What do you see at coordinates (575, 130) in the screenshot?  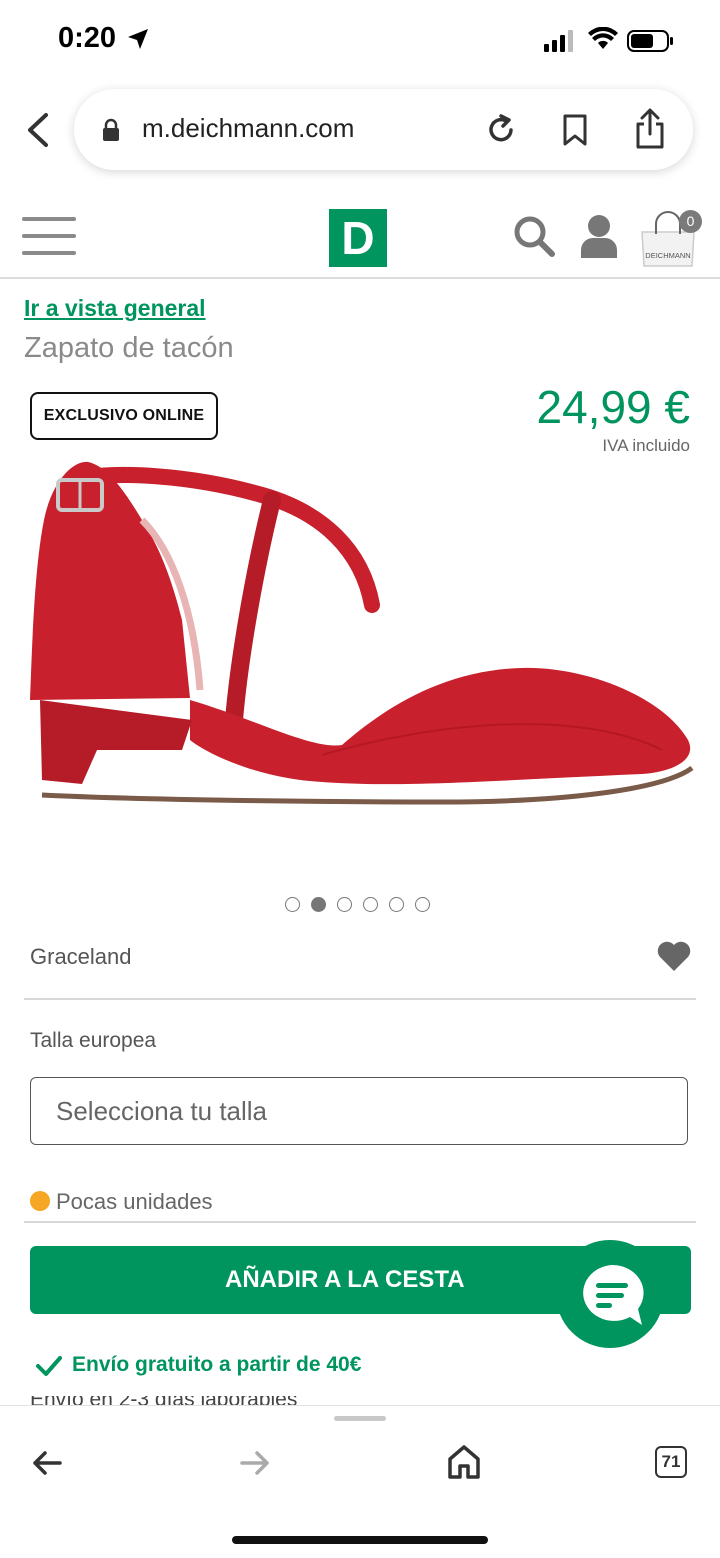 I see `bookmark-icon` at bounding box center [575, 130].